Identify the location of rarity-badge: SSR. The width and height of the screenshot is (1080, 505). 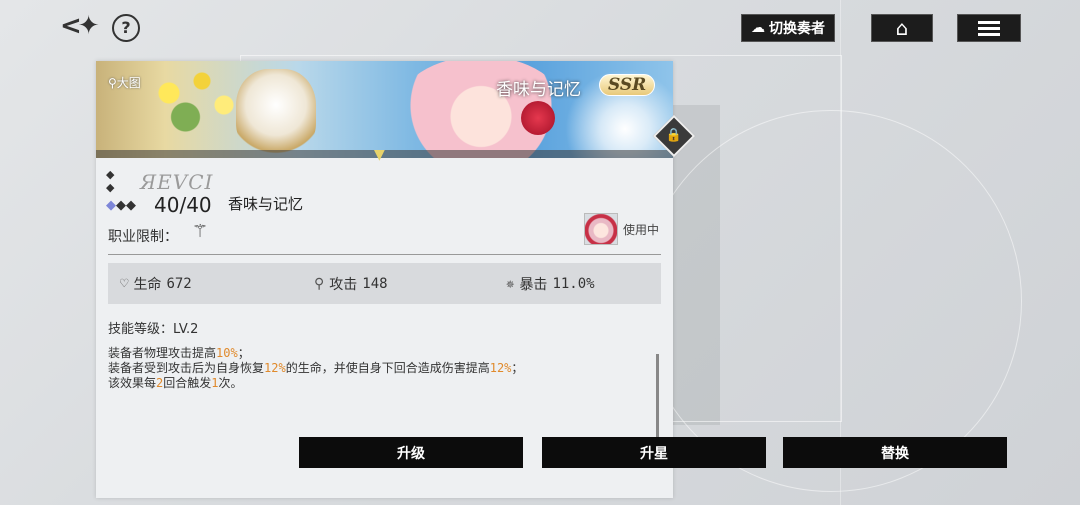
(627, 85).